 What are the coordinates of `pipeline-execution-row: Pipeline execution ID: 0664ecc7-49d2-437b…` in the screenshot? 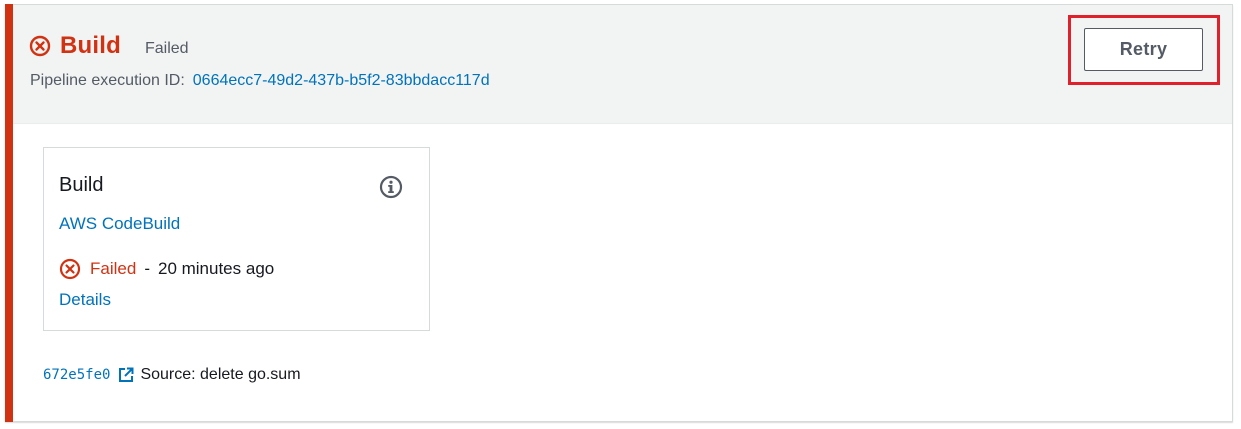 It's located at (260, 81).